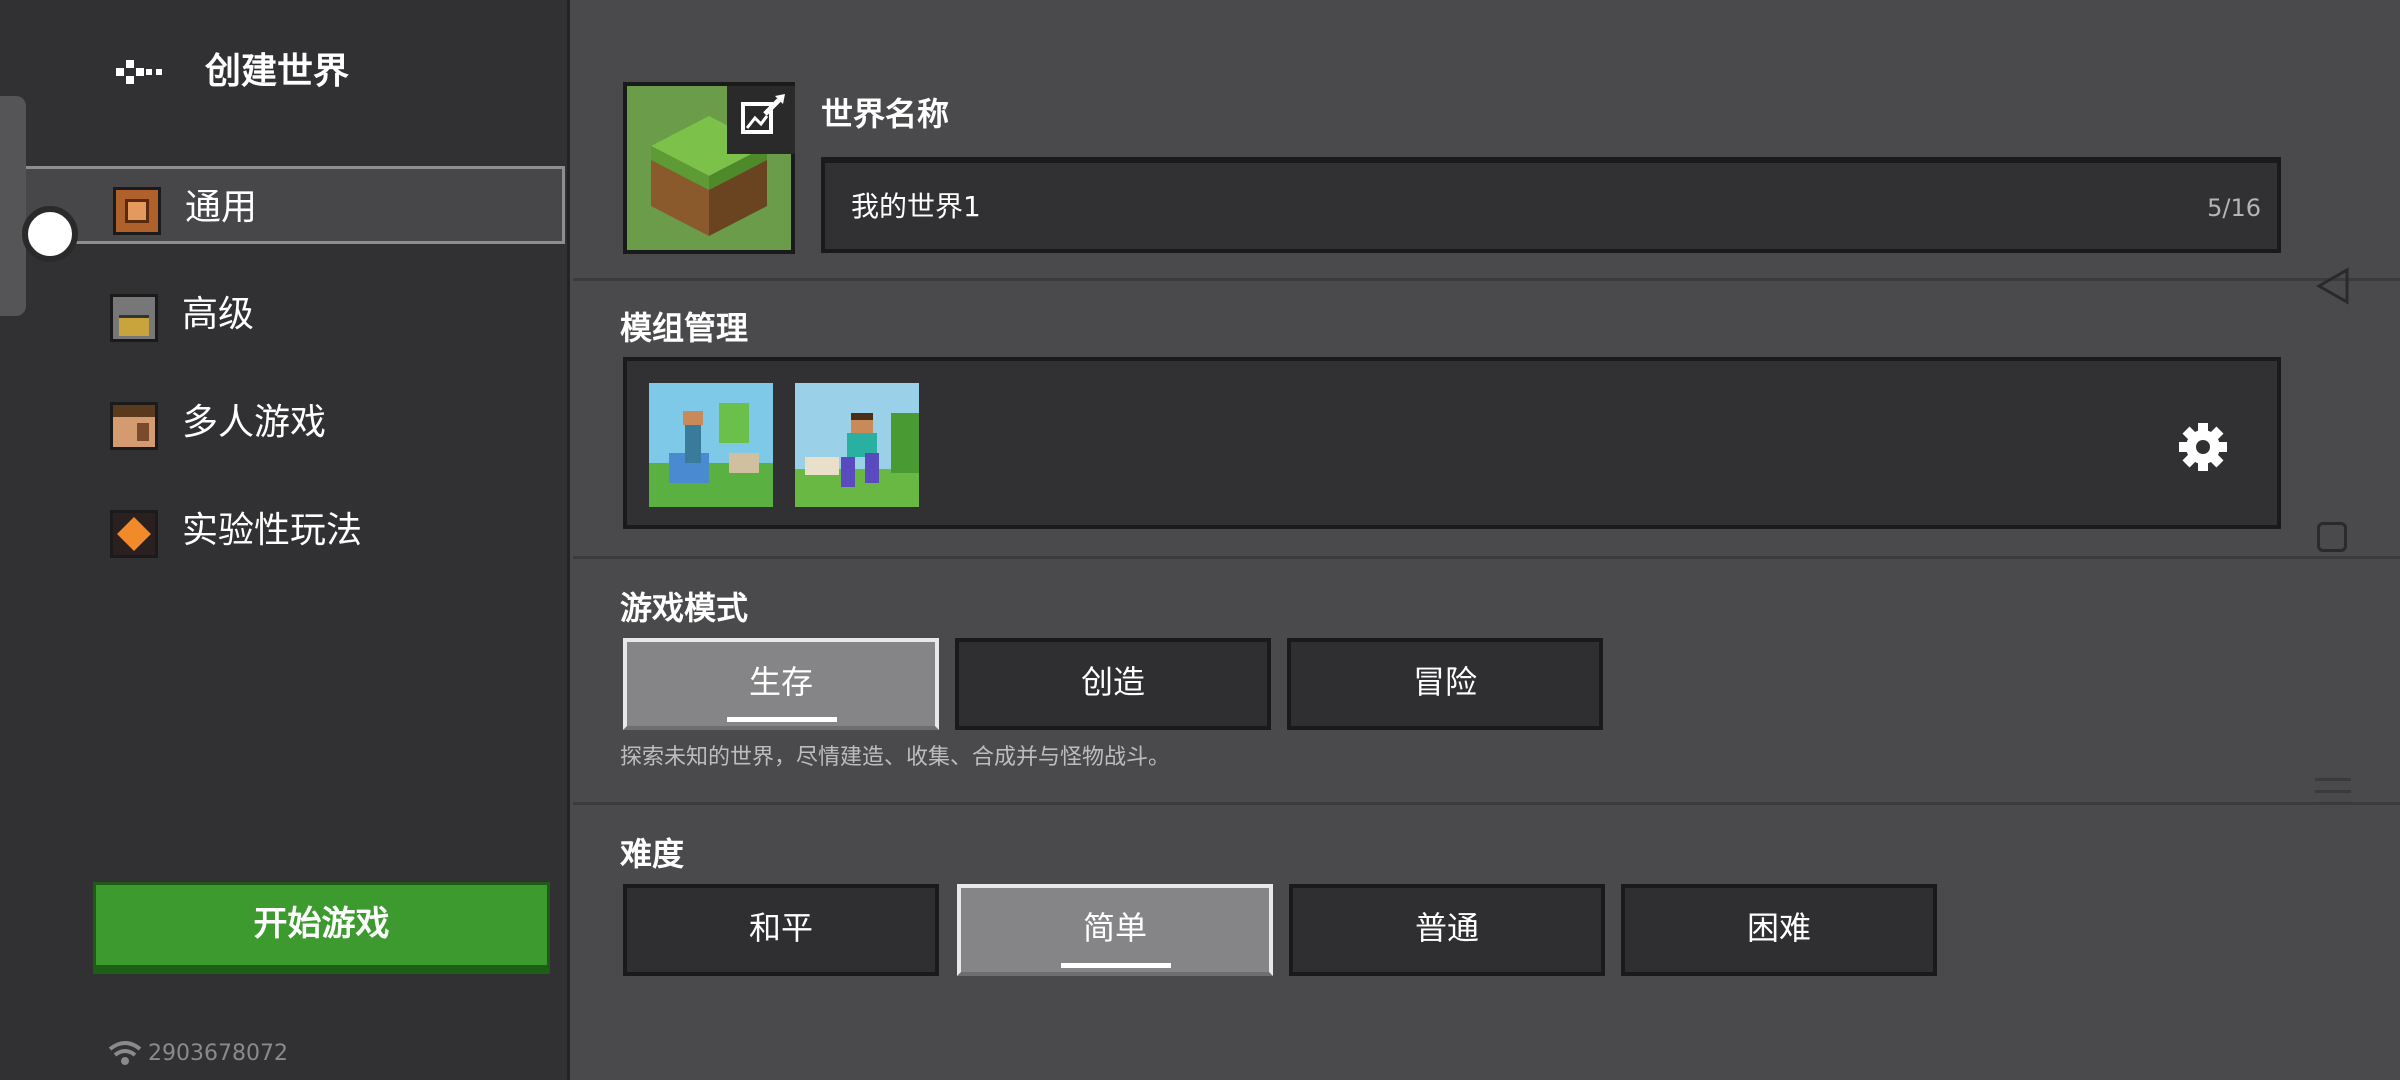  I want to click on button-label: 创造, so click(1112, 682).